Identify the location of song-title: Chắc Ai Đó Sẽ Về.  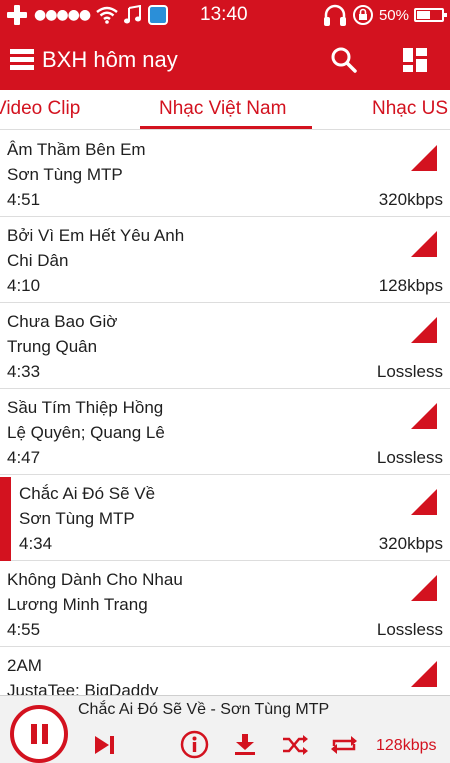
(87, 493).